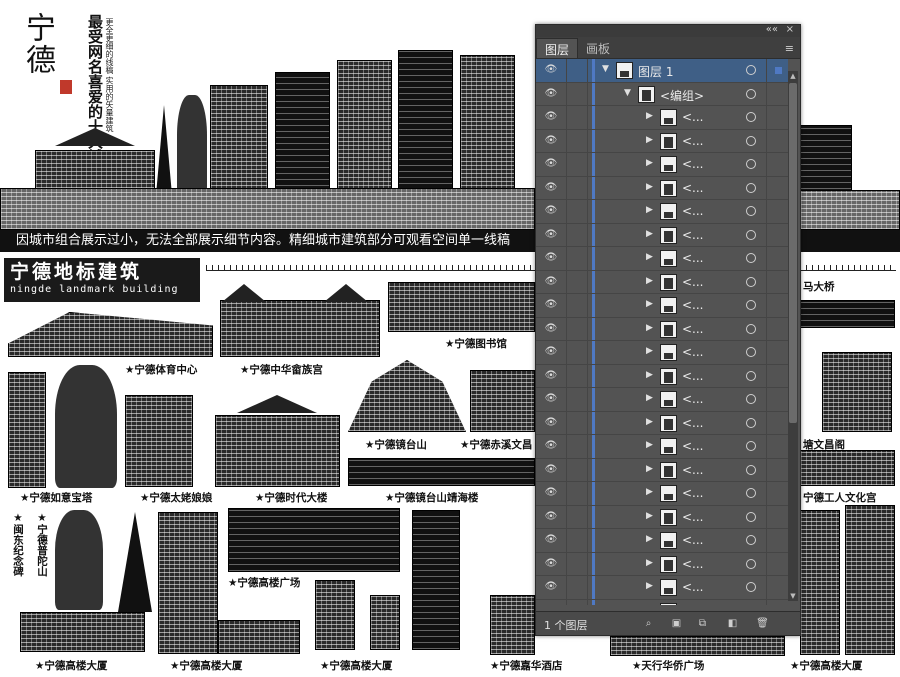  I want to click on layer-row: 👁 ▼ 图层 1, so click(662, 71).